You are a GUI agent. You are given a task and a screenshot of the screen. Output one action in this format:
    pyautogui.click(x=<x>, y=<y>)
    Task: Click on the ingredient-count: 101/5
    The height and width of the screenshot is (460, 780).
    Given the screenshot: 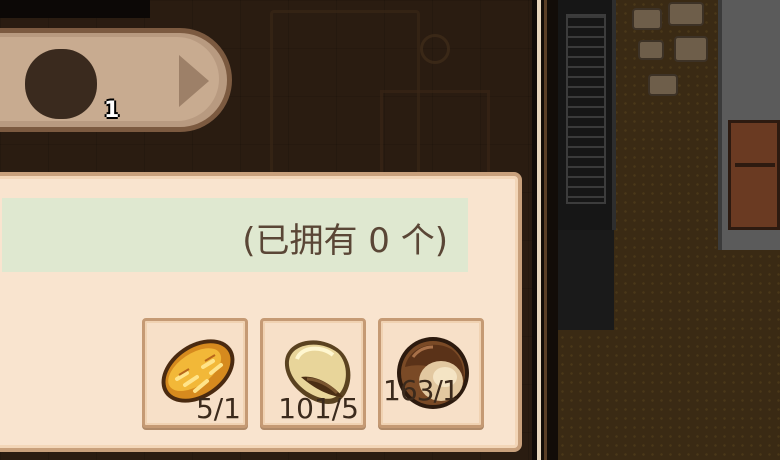 What is the action you would take?
    pyautogui.click(x=318, y=408)
    